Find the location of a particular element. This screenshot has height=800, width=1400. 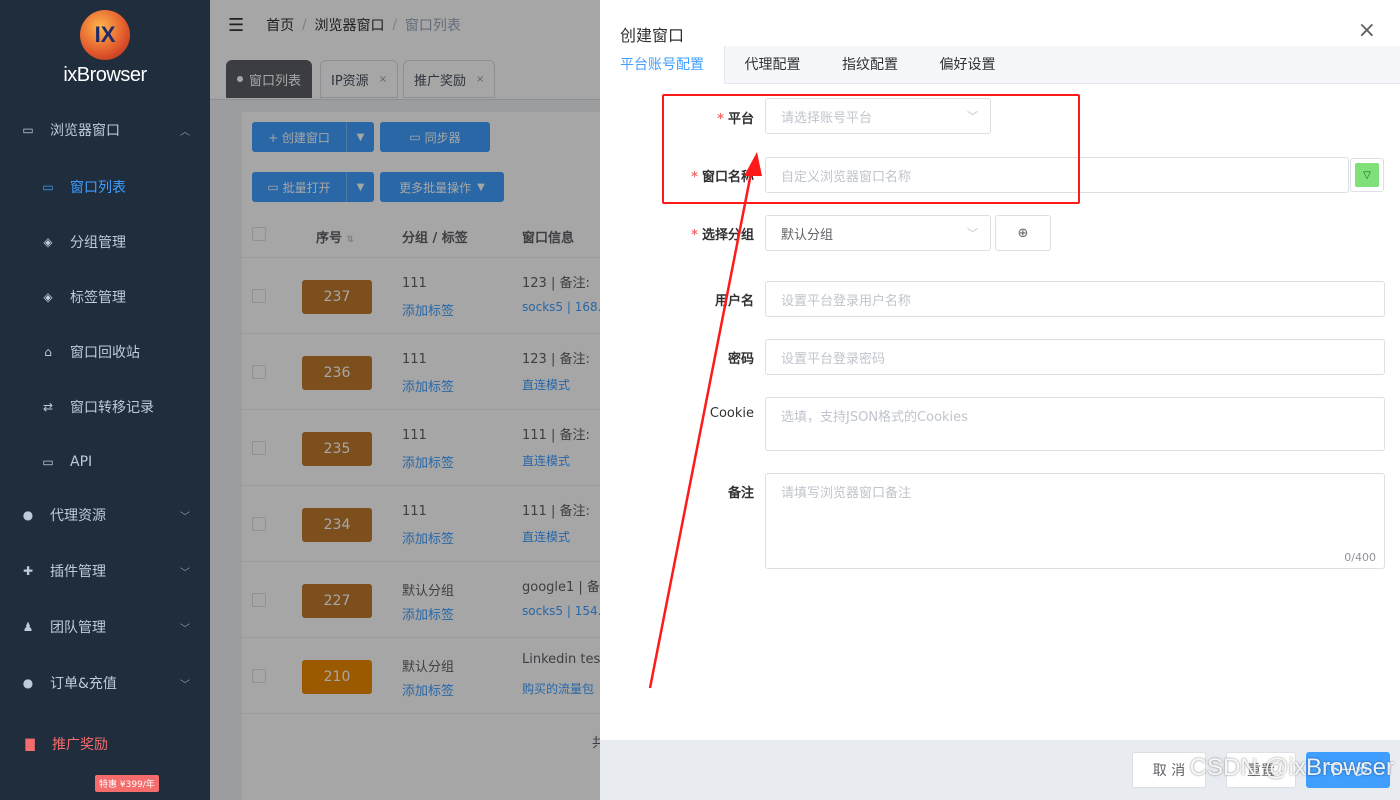

password-placeholder: 设置平台登录密码 is located at coordinates (833, 359).